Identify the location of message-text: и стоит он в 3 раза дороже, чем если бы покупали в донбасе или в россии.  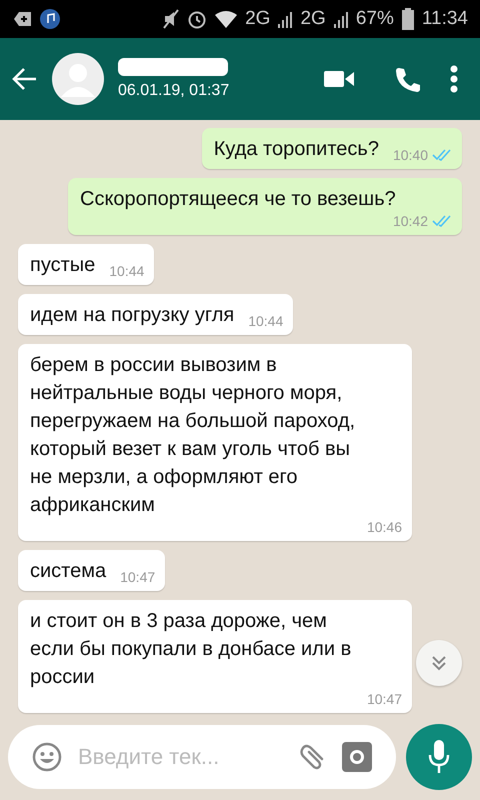
(191, 649).